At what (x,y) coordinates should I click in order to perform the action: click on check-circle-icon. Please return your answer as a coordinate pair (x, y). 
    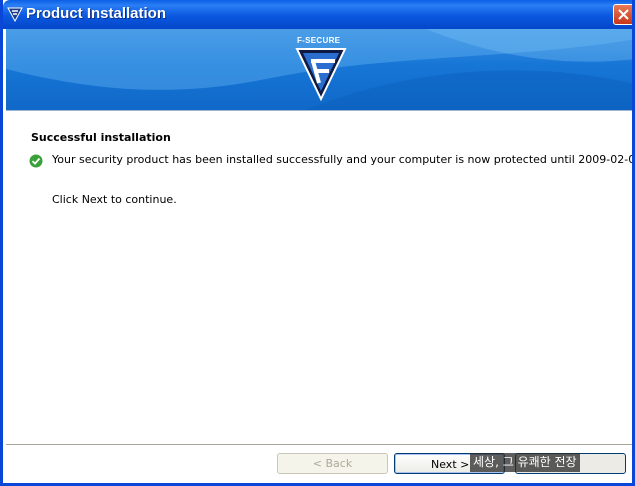
    Looking at the image, I should click on (36, 161).